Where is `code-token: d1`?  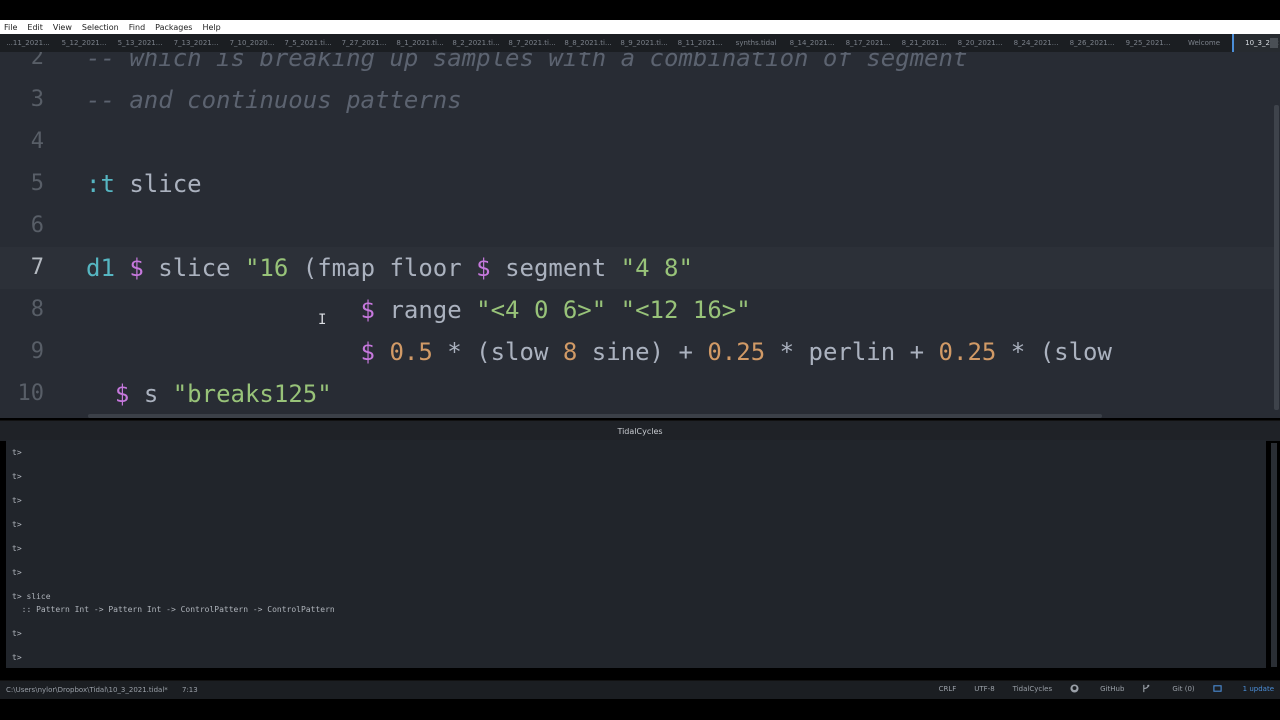 code-token: d1 is located at coordinates (108, 268).